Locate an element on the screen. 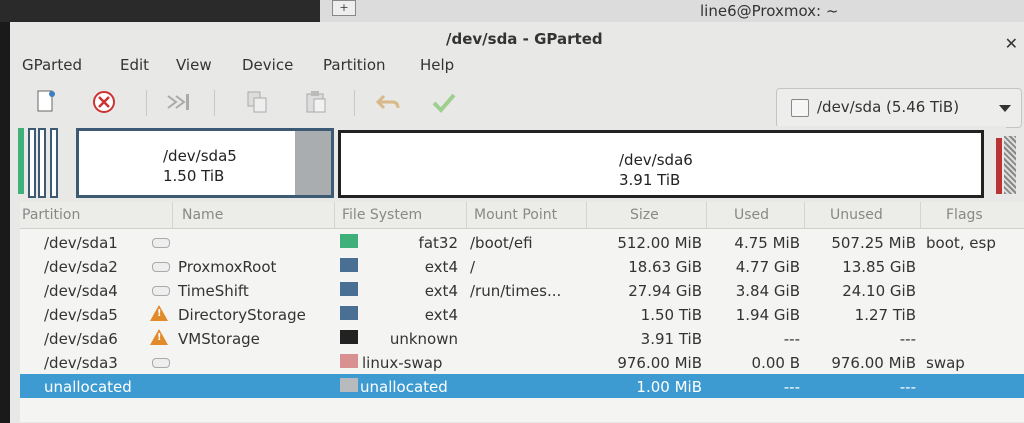 The width and height of the screenshot is (1024, 423). map-sda5-name: /dev/sda5 is located at coordinates (200, 156).